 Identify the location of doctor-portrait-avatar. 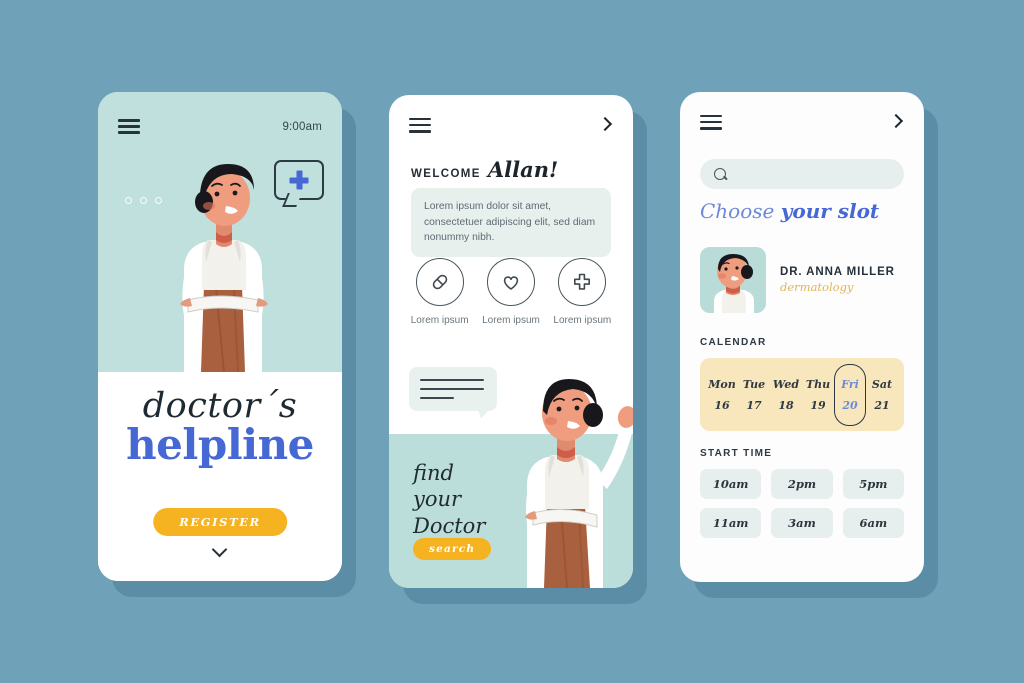
(733, 280).